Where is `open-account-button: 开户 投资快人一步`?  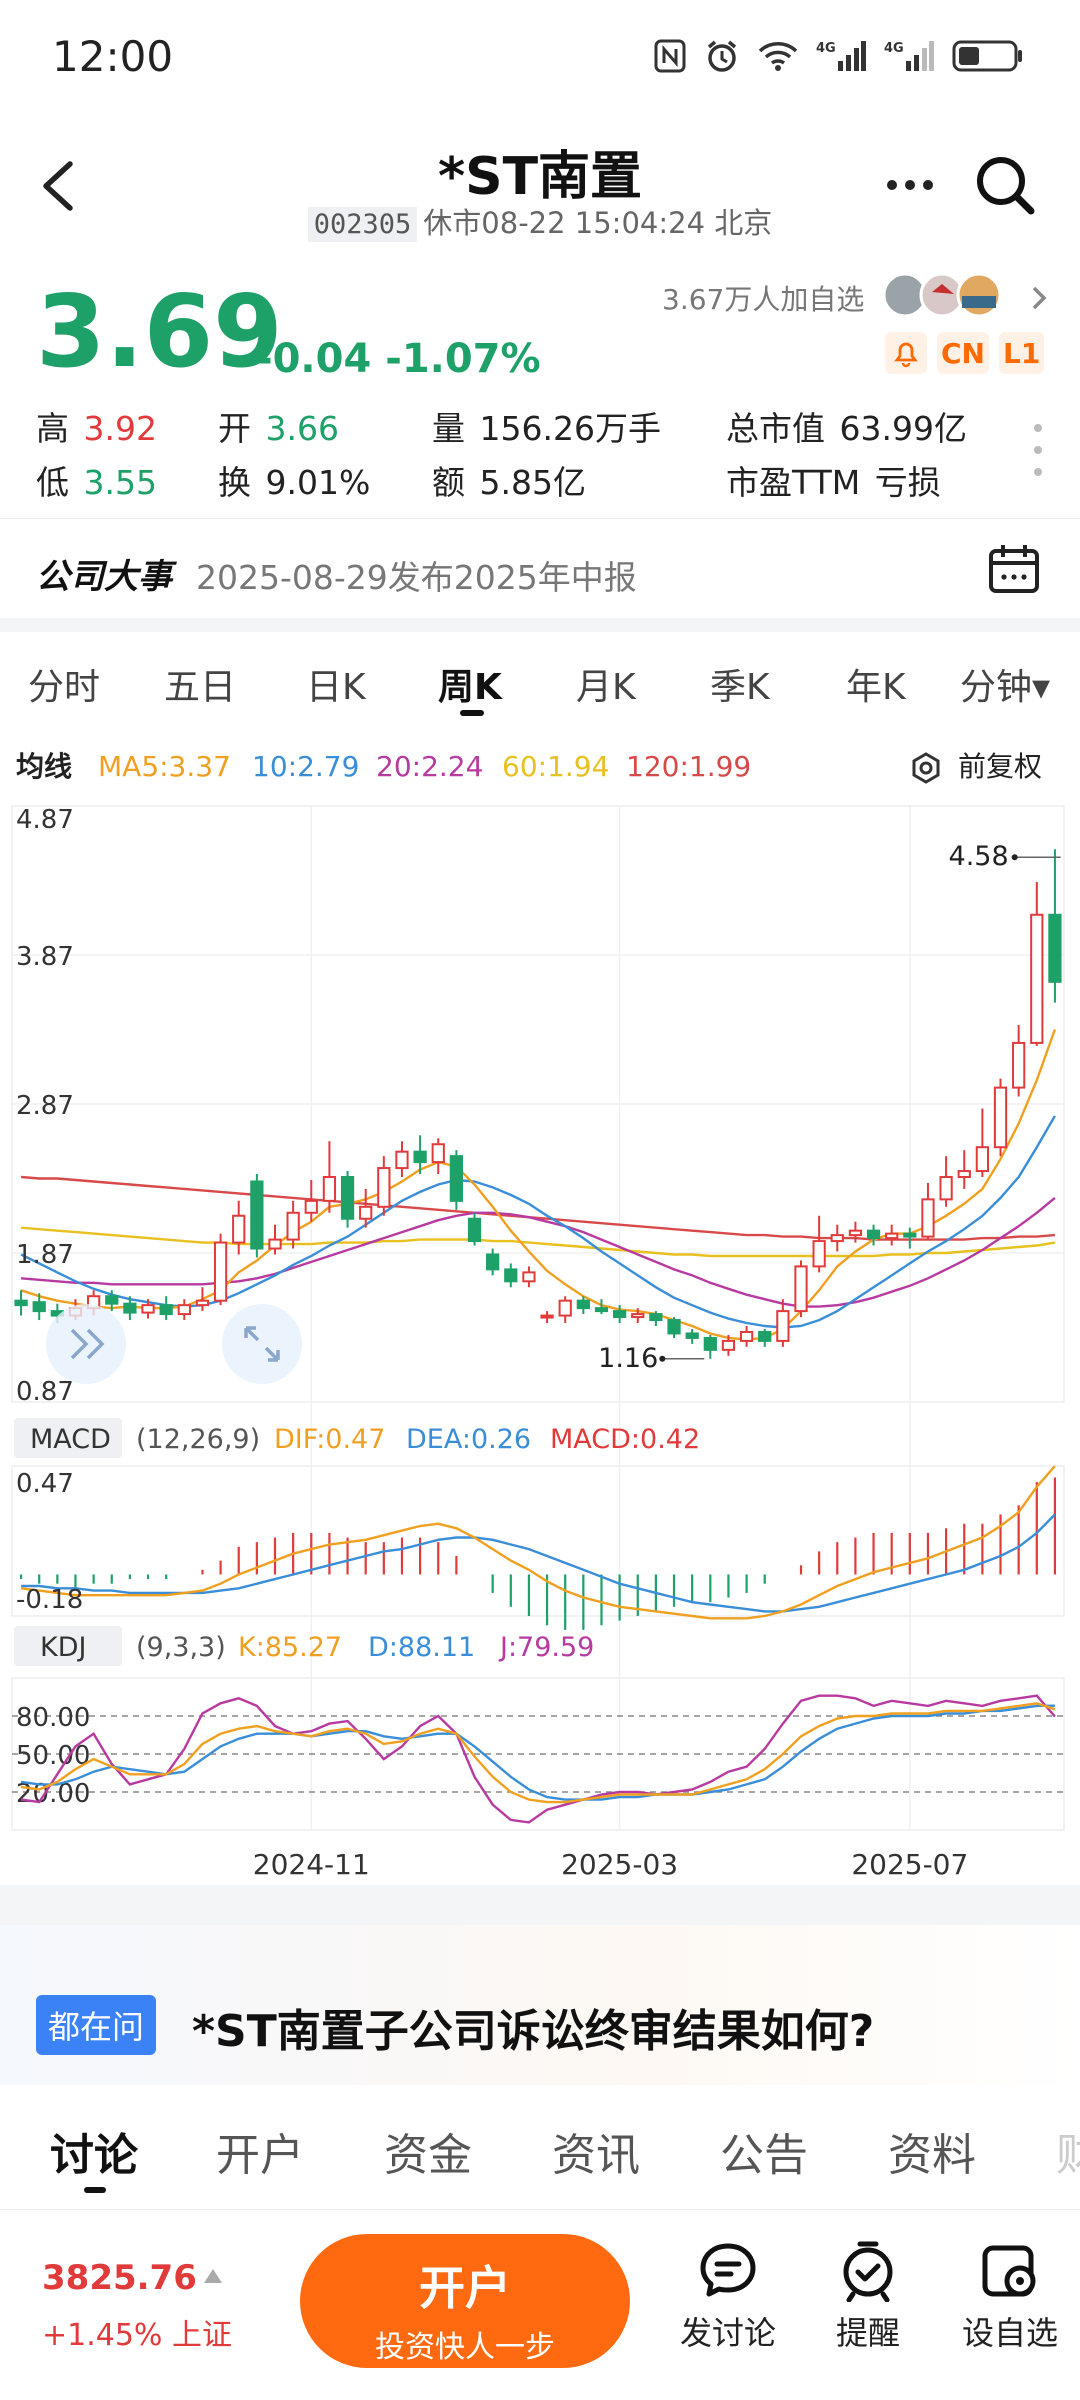 open-account-button: 开户 投资快人一步 is located at coordinates (465, 2301).